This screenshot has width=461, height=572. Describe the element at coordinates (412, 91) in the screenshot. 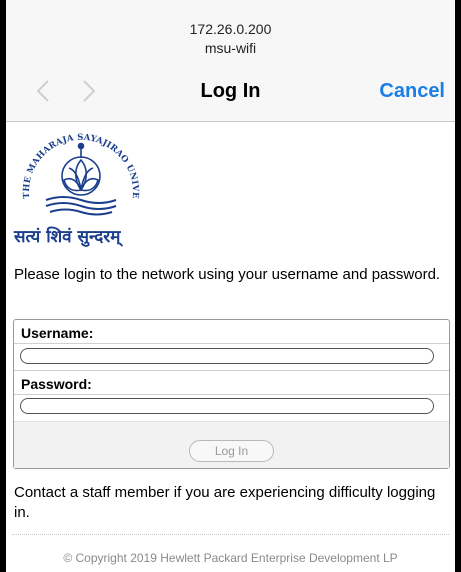

I see `cancel-button: Cancel` at that location.